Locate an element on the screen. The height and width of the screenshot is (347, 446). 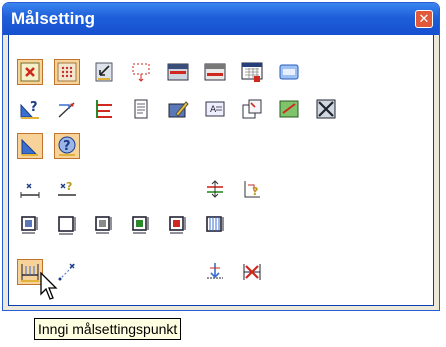
close-icon: ✕ is located at coordinates (424, 18).